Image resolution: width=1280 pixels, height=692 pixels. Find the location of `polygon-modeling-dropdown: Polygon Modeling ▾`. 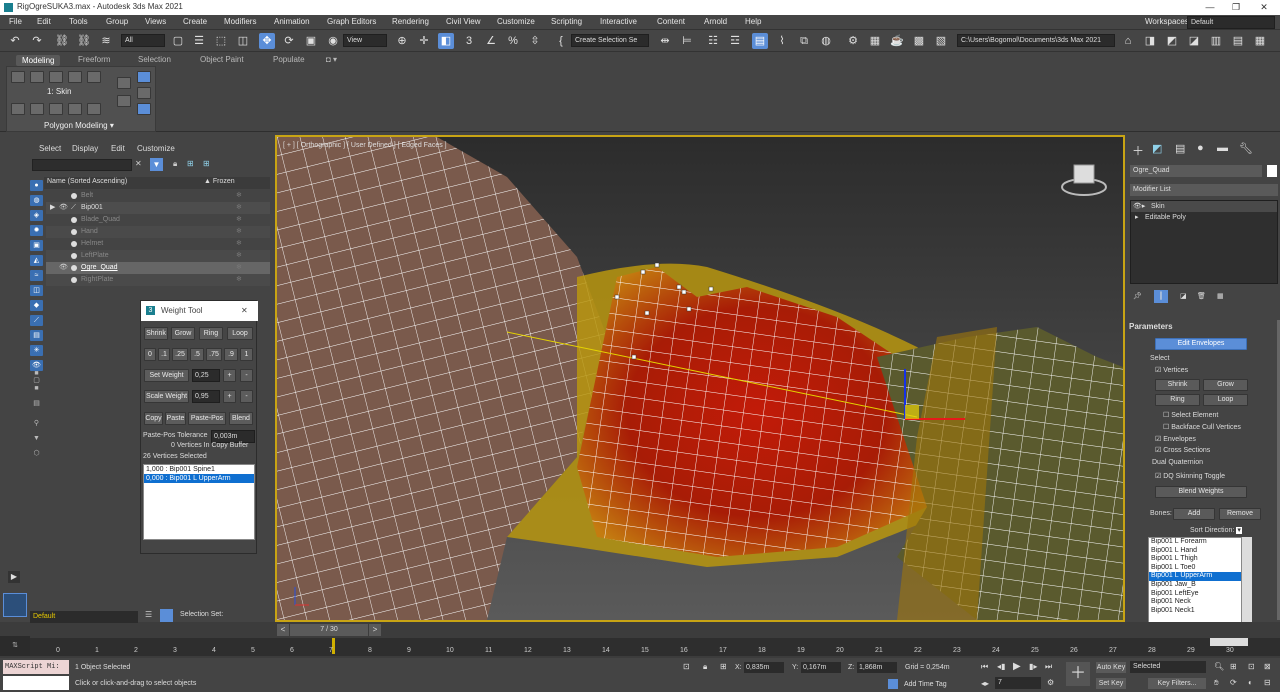

polygon-modeling-dropdown: Polygon Modeling ▾ is located at coordinates (79, 125).